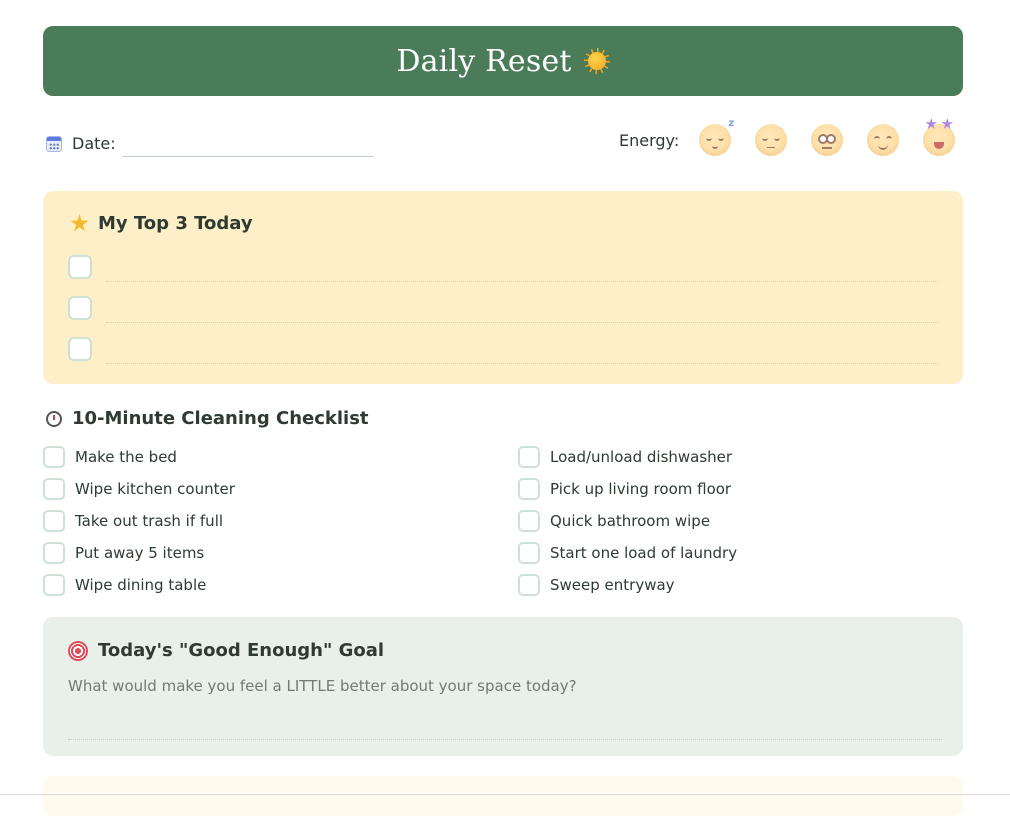 This screenshot has height=816, width=1010. I want to click on goal-title: Today's "Good Enough" Goal, so click(241, 650).